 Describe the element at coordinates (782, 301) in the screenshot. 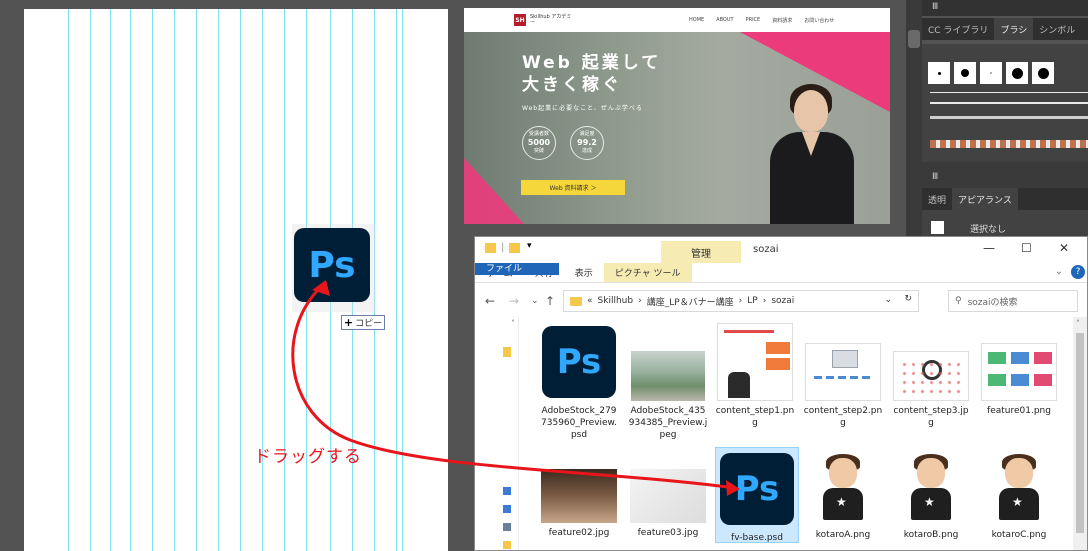

I see `breadcrumb-item: sozai` at that location.